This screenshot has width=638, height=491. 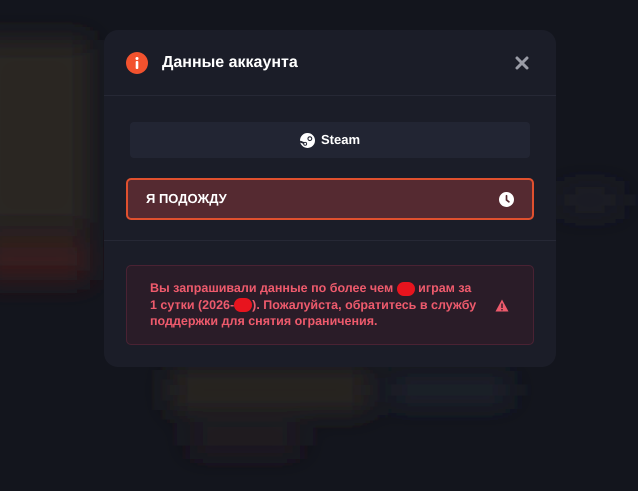 I want to click on warning-icon, so click(x=502, y=305).